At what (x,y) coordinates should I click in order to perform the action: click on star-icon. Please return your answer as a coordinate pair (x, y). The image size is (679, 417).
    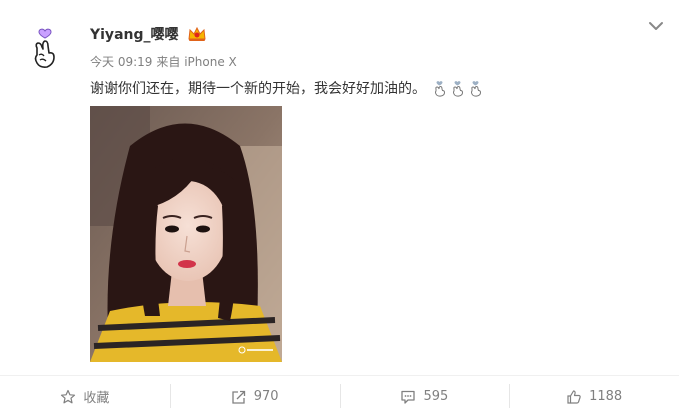
    Looking at the image, I should click on (68, 396).